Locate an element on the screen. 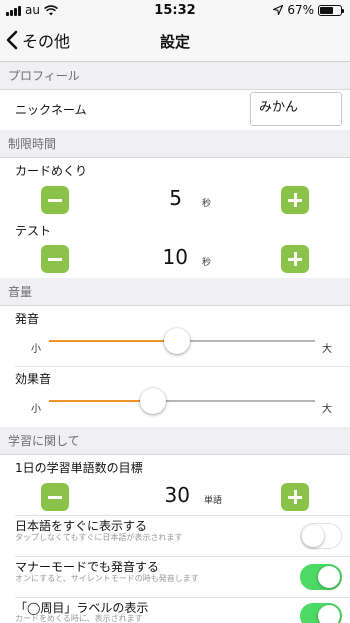 Image resolution: width=350 pixels, height=623 pixels. show-japanese-row: 日本語をすぐに表示する タップしなくてもすぐに日本語が表示されます is located at coordinates (175, 536).